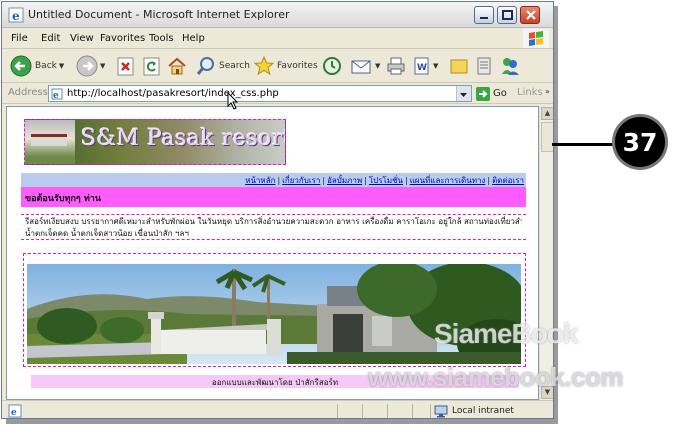  Describe the element at coordinates (277, 409) in the screenshot. I see `status-bar: e Local intranet` at that location.